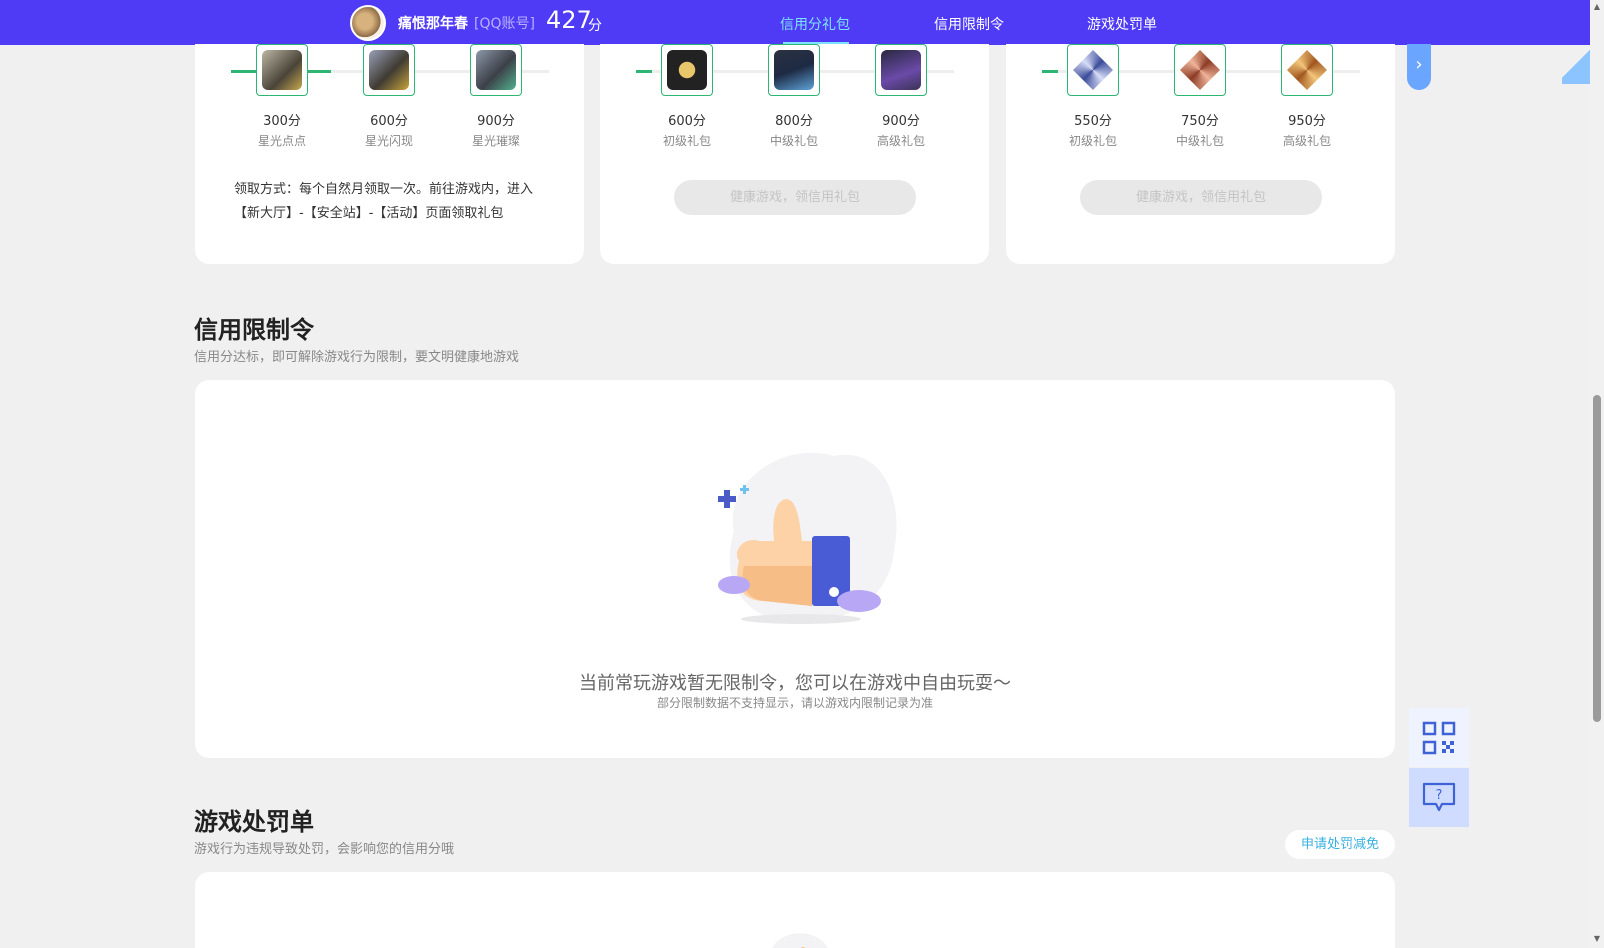 This screenshot has width=1604, height=948. Describe the element at coordinates (1200, 121) in the screenshot. I see `reward-points: 750分` at that location.